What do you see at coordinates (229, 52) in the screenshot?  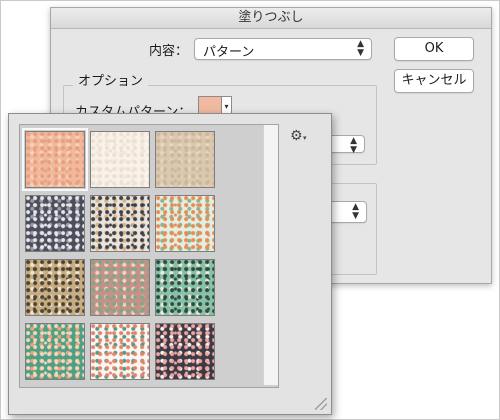 I see `content-select-value: パターン` at bounding box center [229, 52].